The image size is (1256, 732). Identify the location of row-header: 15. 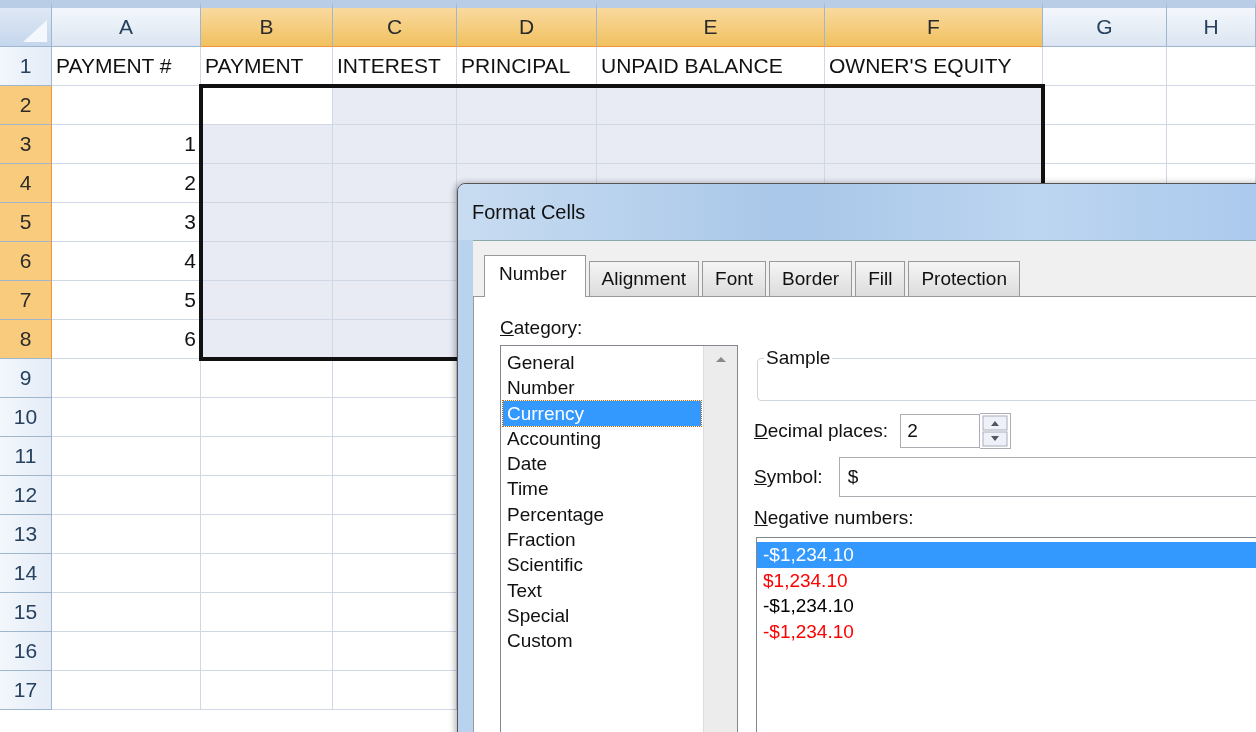
(26, 612).